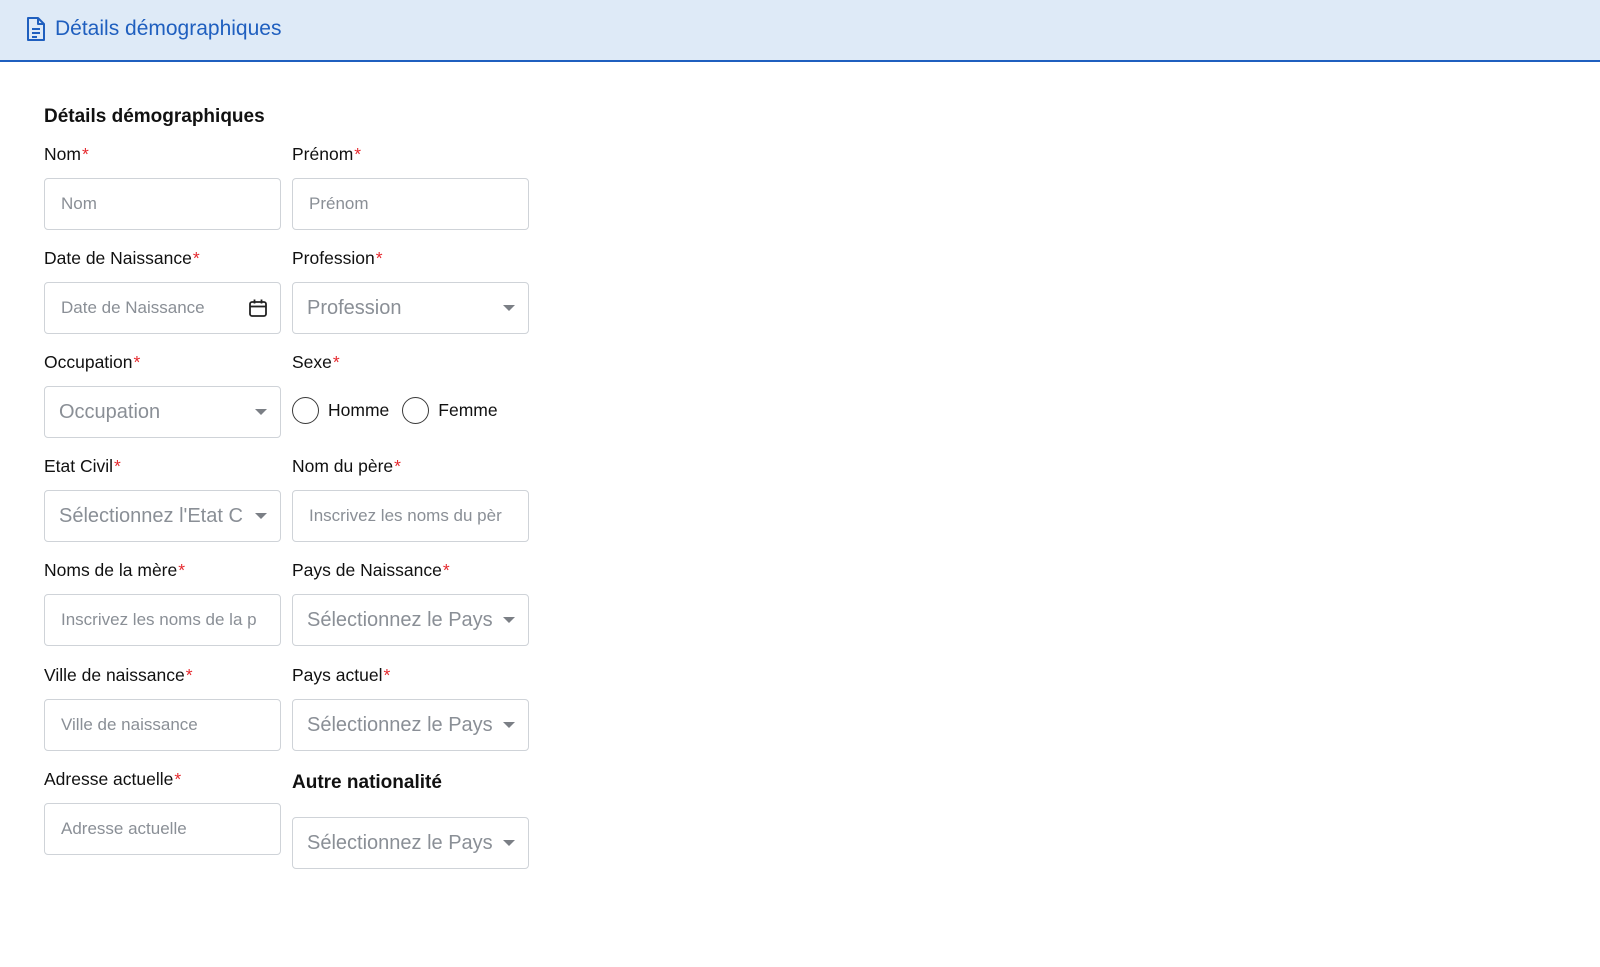 The width and height of the screenshot is (1600, 967). Describe the element at coordinates (337, 675) in the screenshot. I see `pays-actuel-label: Pays actuel` at that location.